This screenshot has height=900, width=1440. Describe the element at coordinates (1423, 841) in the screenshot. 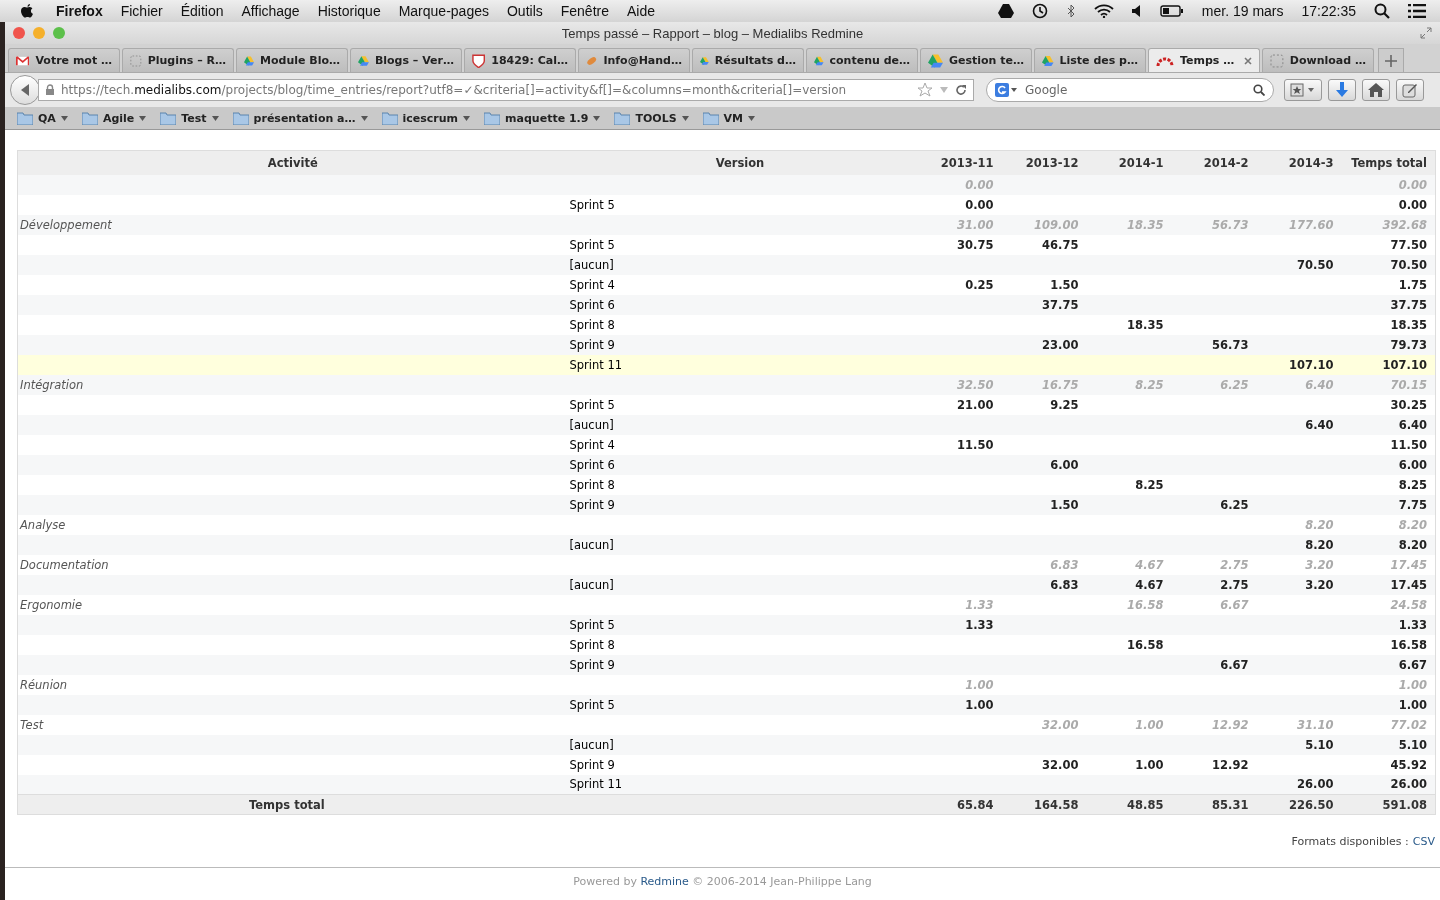

I see `csv-link: CSV` at that location.